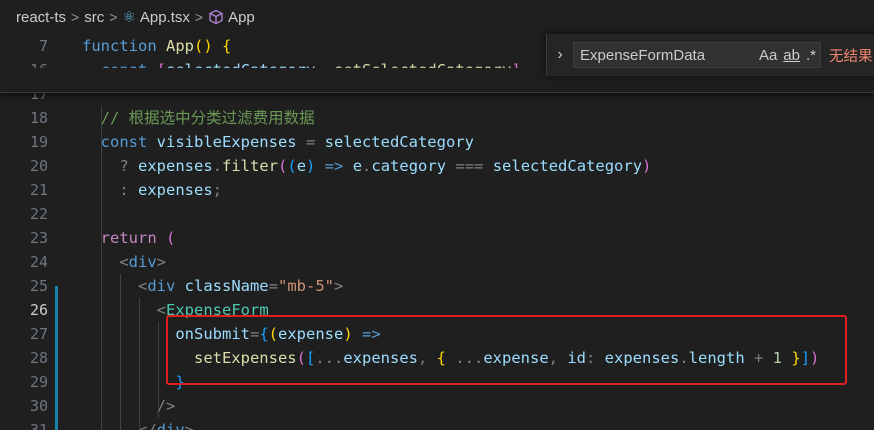 The image size is (874, 430). Describe the element at coordinates (38, 406) in the screenshot. I see `line-number: 30` at that location.